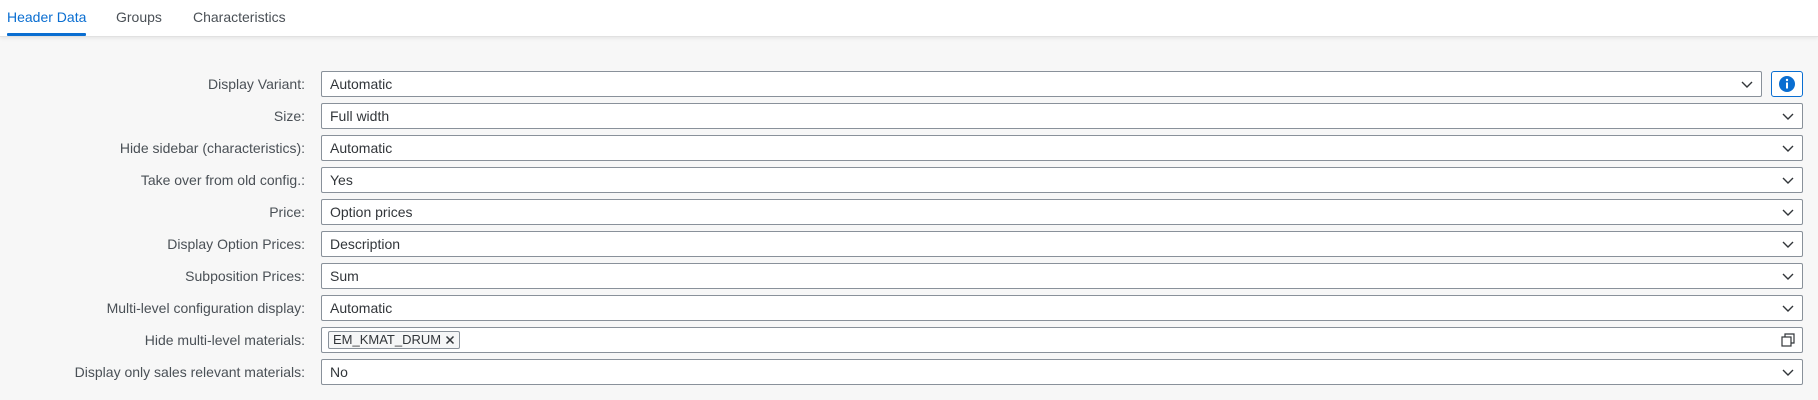  I want to click on material-token: EM_KMAT_DRUM, so click(394, 340).